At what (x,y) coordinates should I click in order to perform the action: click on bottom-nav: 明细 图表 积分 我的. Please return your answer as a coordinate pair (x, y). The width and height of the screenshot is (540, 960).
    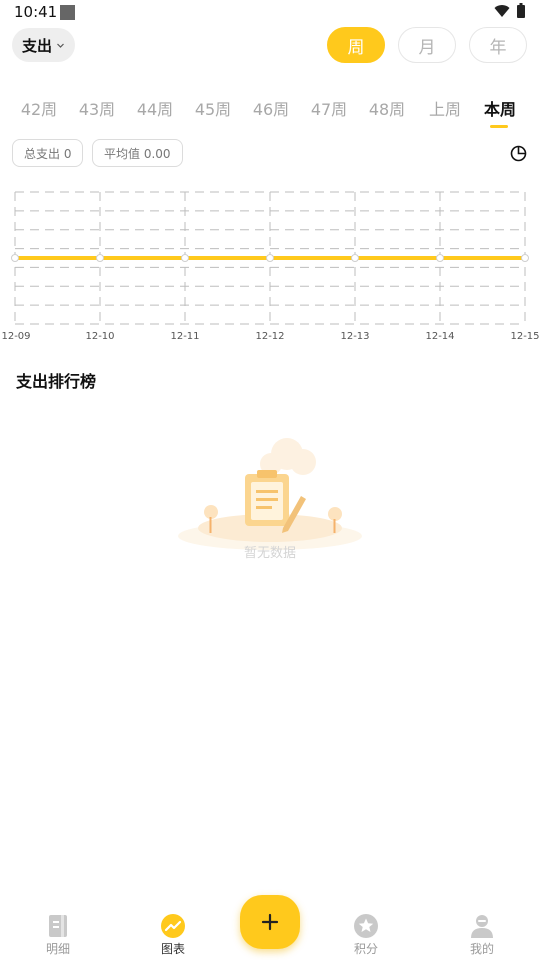
    Looking at the image, I should click on (270, 927).